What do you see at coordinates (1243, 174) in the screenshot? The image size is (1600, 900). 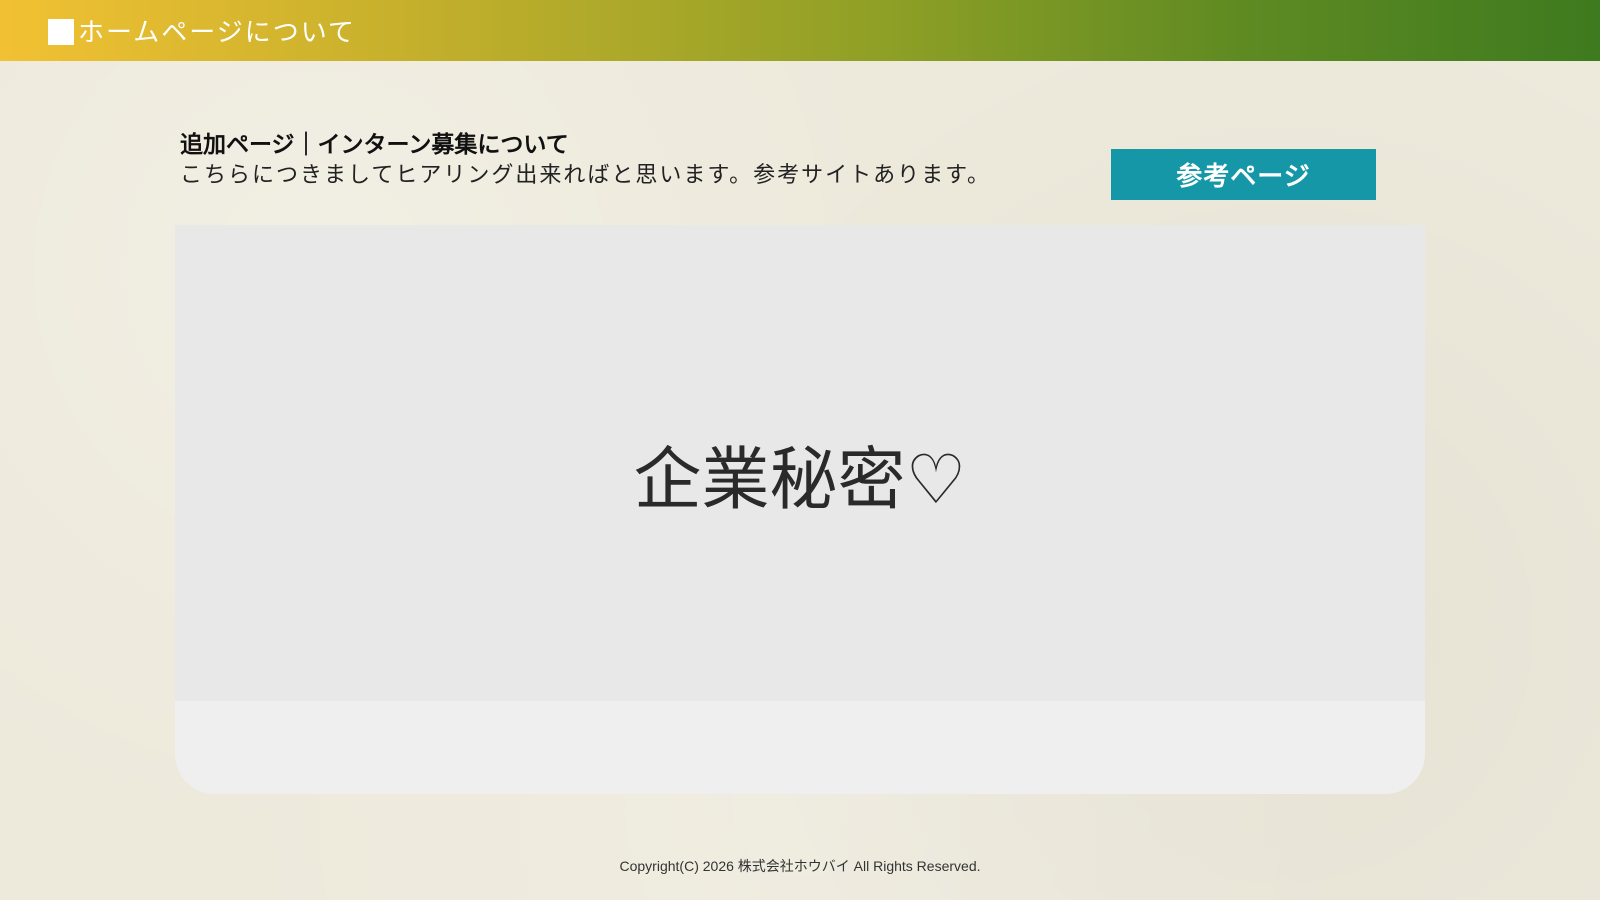 I see `reference-page-button: 参考ページ` at bounding box center [1243, 174].